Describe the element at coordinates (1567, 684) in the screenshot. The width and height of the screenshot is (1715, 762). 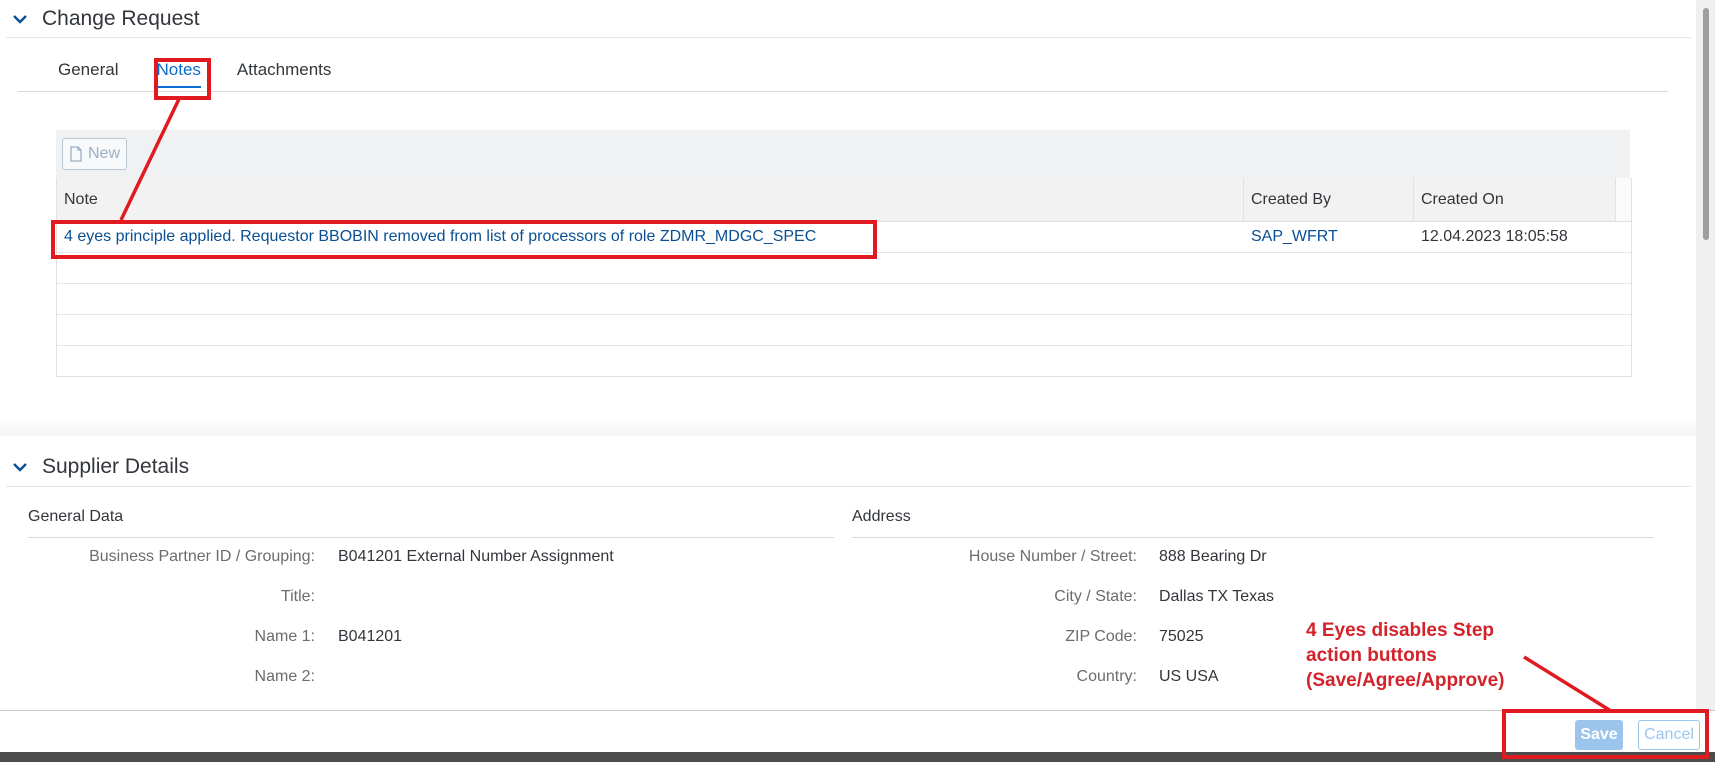
I see `annotation-line-buttons` at that location.